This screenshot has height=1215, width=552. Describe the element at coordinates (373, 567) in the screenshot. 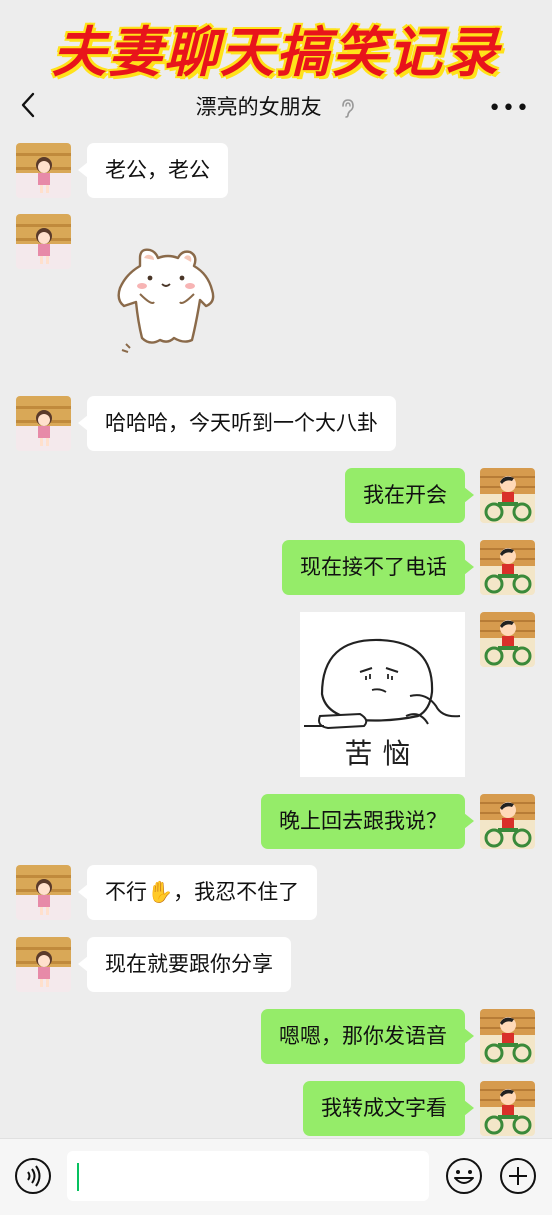

I see `message-text: 现在接不了电话` at that location.